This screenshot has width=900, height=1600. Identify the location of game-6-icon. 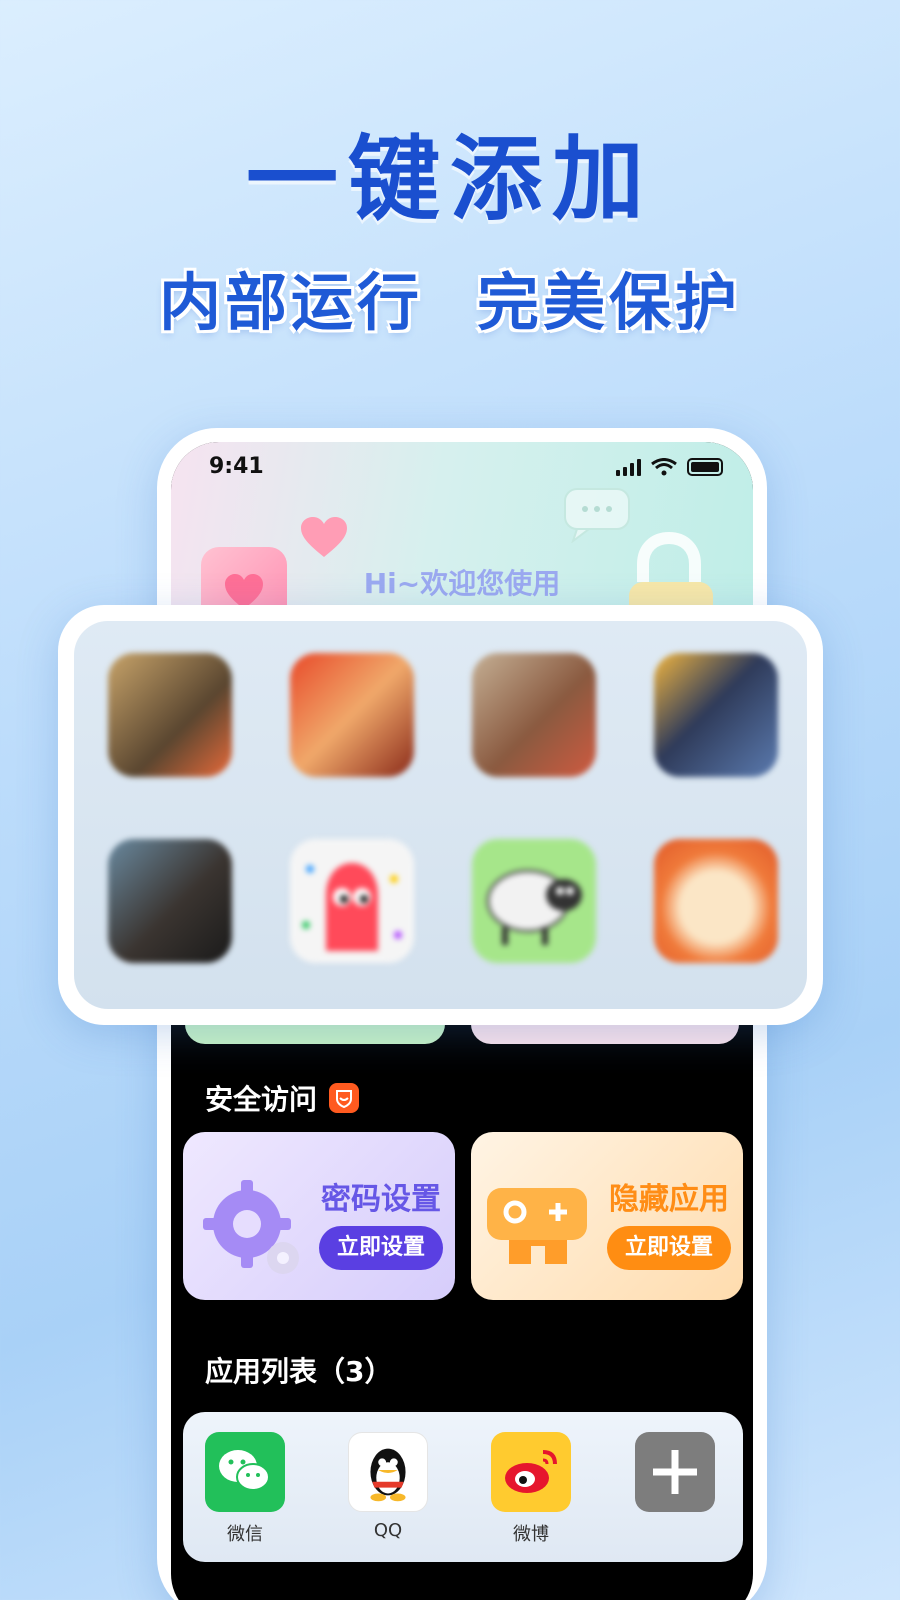
(352, 901).